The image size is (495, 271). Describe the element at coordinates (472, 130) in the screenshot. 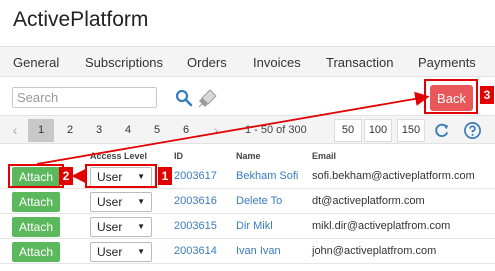

I see `help-icon` at that location.